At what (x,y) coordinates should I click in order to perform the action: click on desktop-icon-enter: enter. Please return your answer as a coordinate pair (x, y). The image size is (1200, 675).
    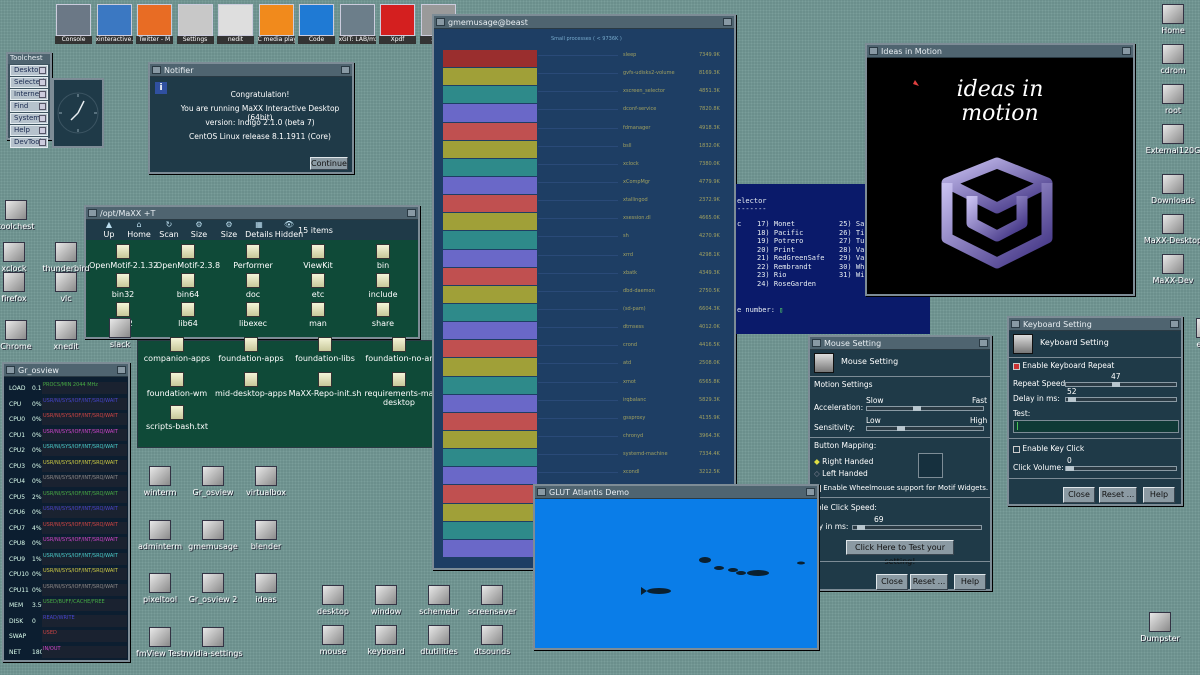
    Looking at the image, I should click on (1187, 333).